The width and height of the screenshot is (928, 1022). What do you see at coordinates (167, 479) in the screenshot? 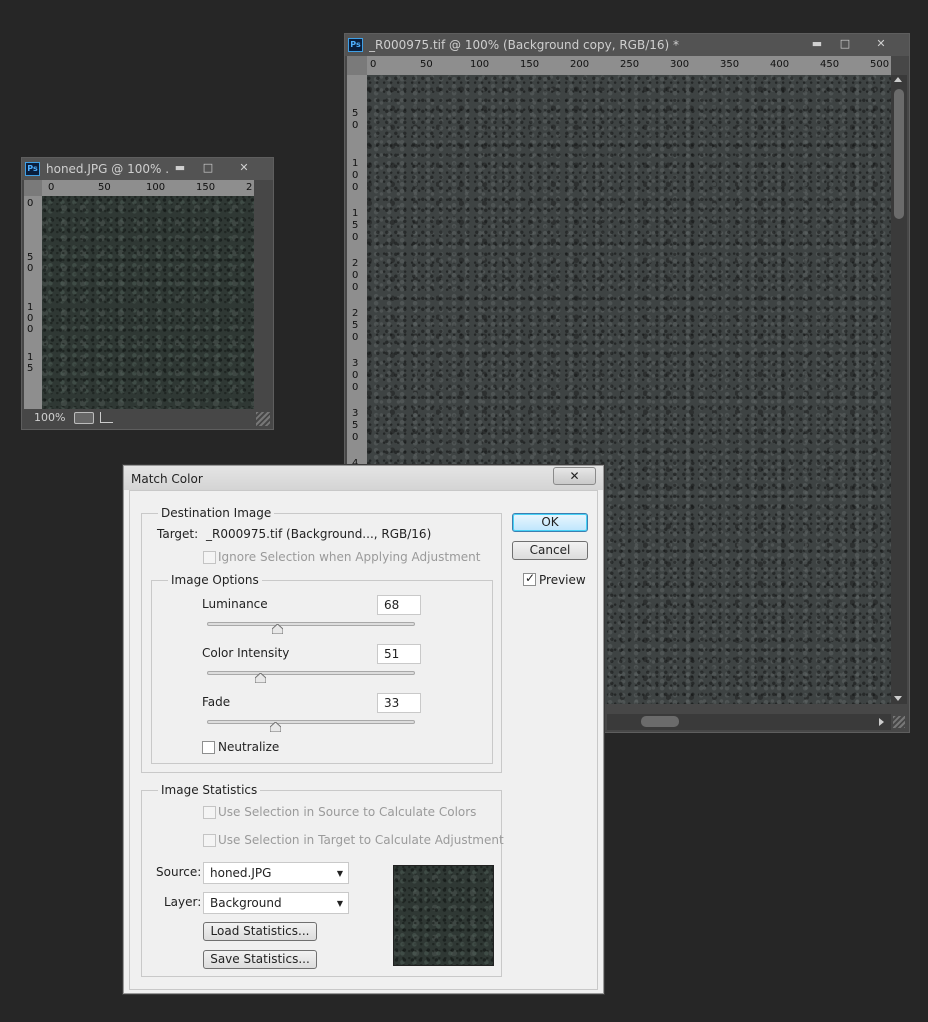
I see `dialog-title: Match Color` at bounding box center [167, 479].